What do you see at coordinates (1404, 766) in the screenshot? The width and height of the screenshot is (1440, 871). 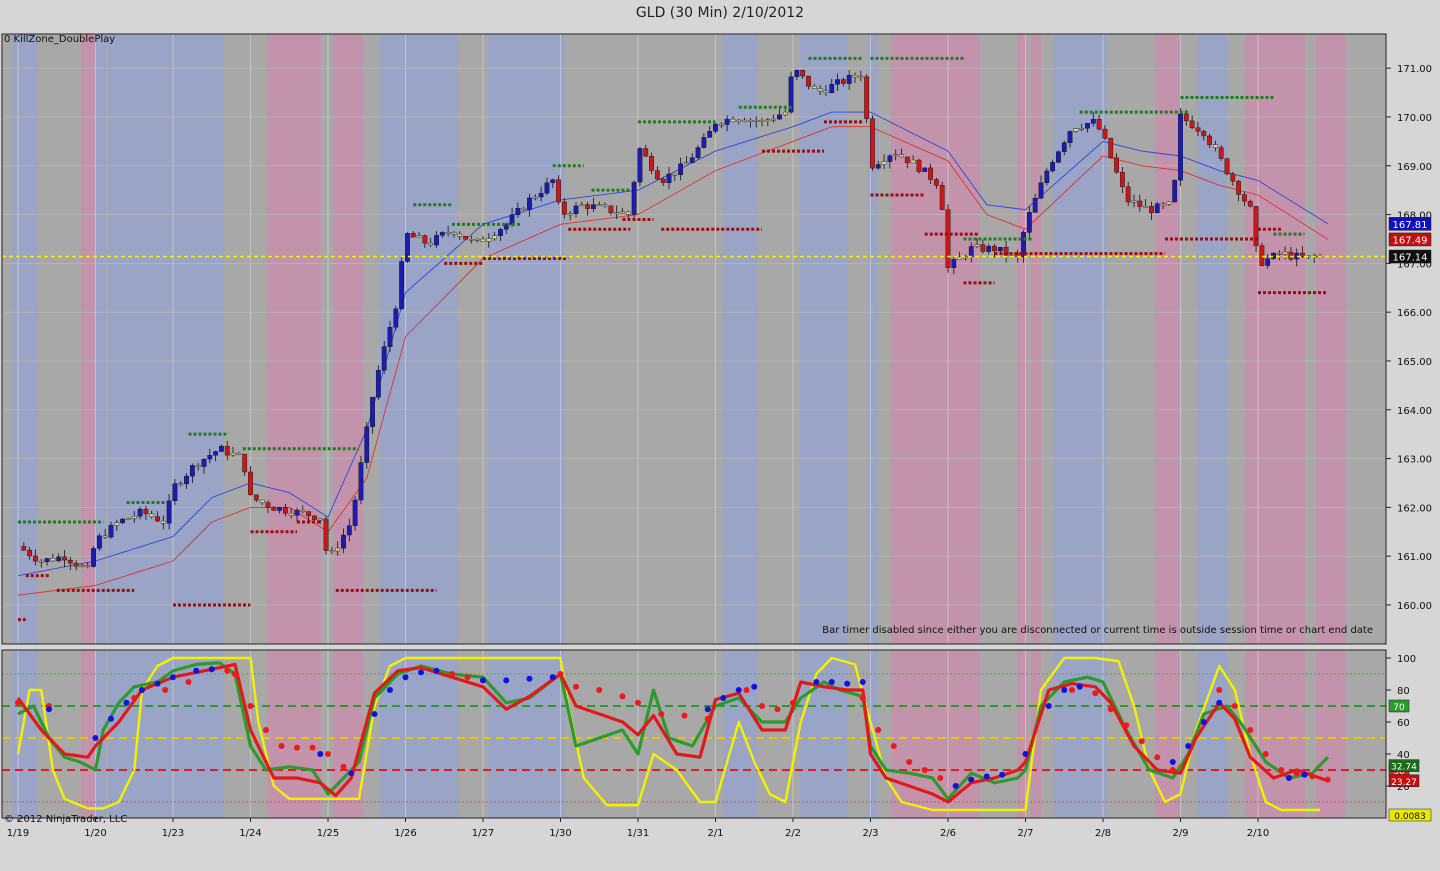 I see `oscillator-value-label: 32.74` at bounding box center [1404, 766].